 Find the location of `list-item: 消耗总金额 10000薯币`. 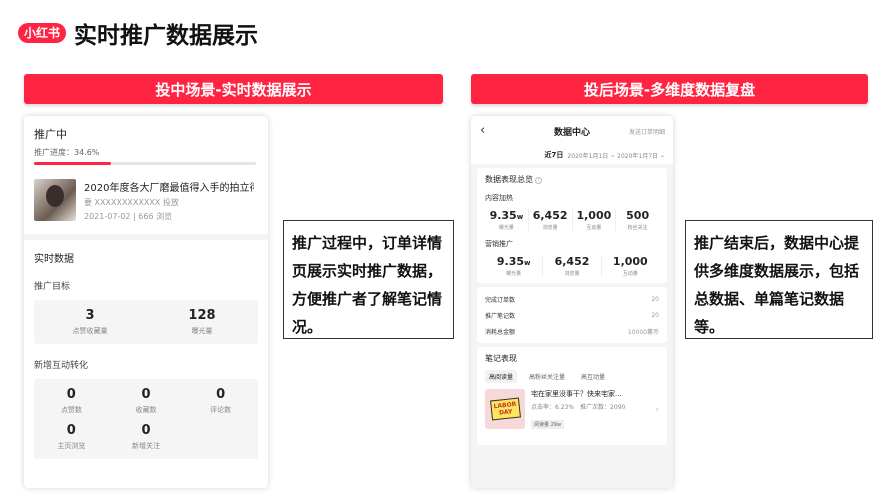

list-item: 消耗总金额 10000薯币 is located at coordinates (572, 332).